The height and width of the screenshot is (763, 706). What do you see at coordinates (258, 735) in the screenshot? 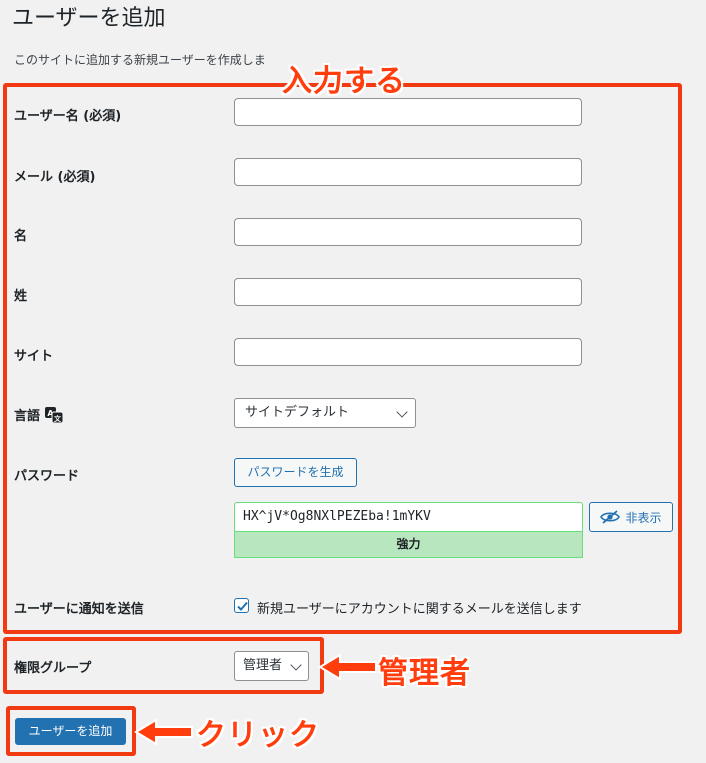
I see `click-callout: クリック` at bounding box center [258, 735].